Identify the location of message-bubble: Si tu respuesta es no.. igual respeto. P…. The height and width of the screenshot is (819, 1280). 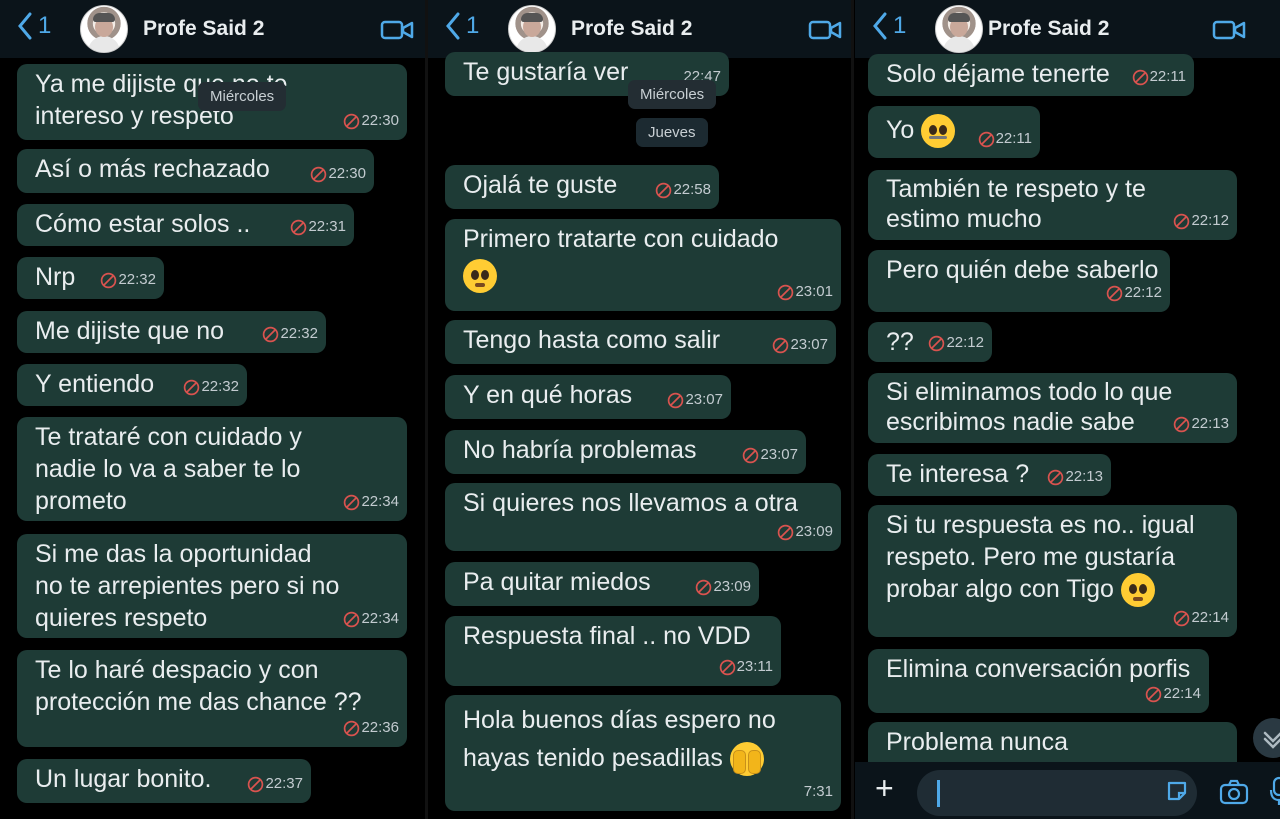
(1052, 571).